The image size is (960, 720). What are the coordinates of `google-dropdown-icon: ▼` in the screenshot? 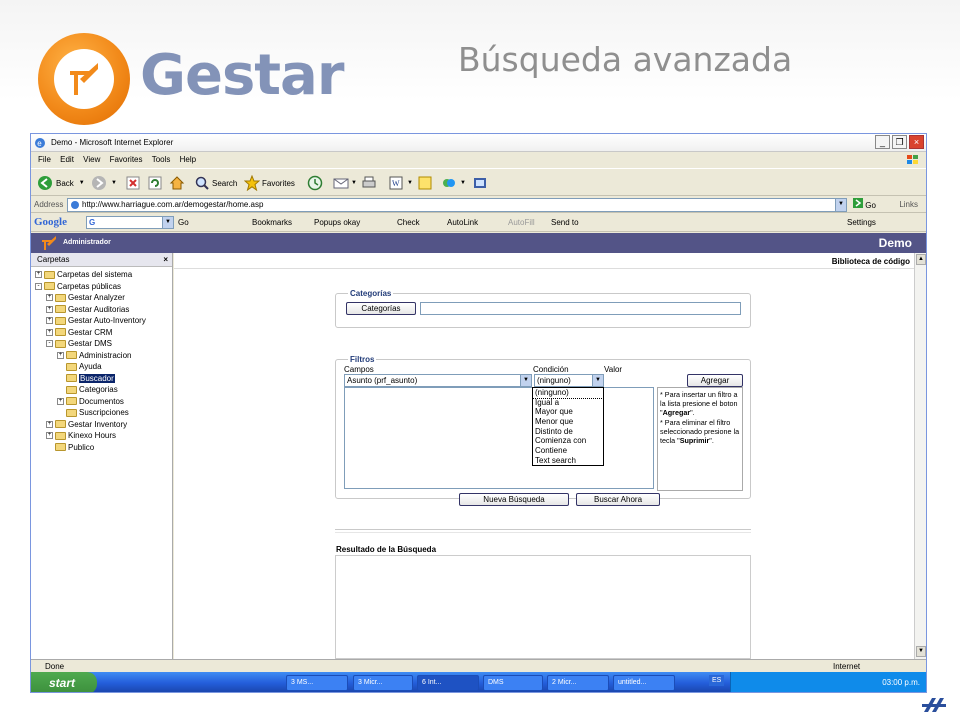 It's located at (167, 222).